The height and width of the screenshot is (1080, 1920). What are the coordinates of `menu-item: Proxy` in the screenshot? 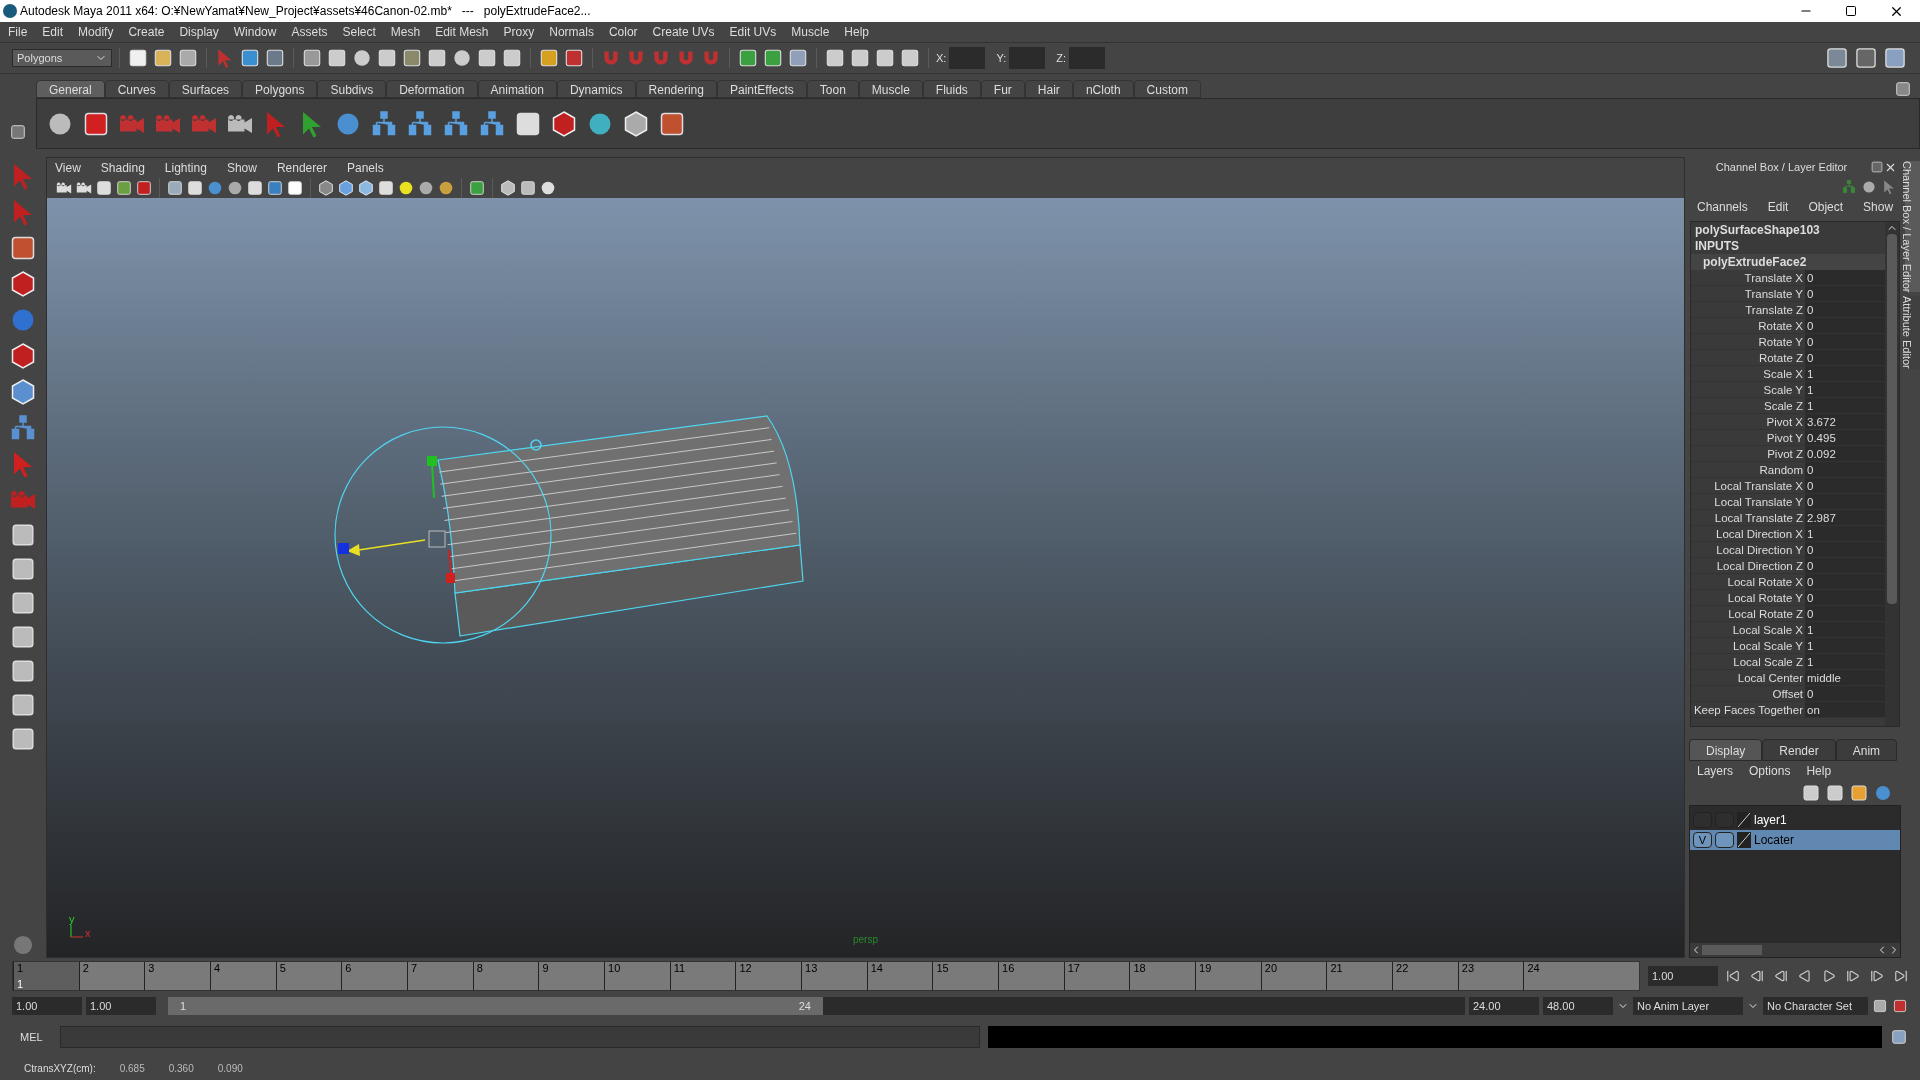 It's located at (519, 32).